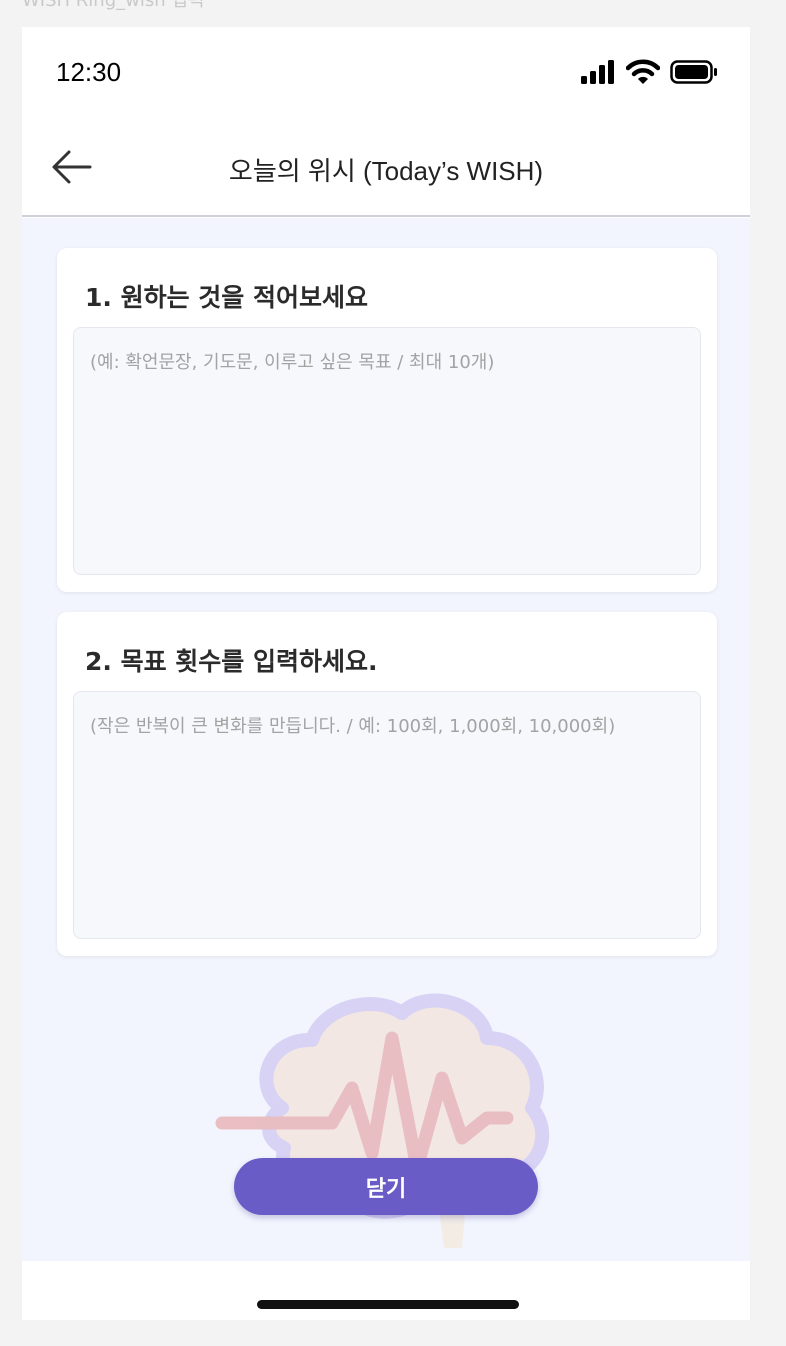  I want to click on nav-bar: 오늘의 위시 (Today’s WISH), so click(386, 168).